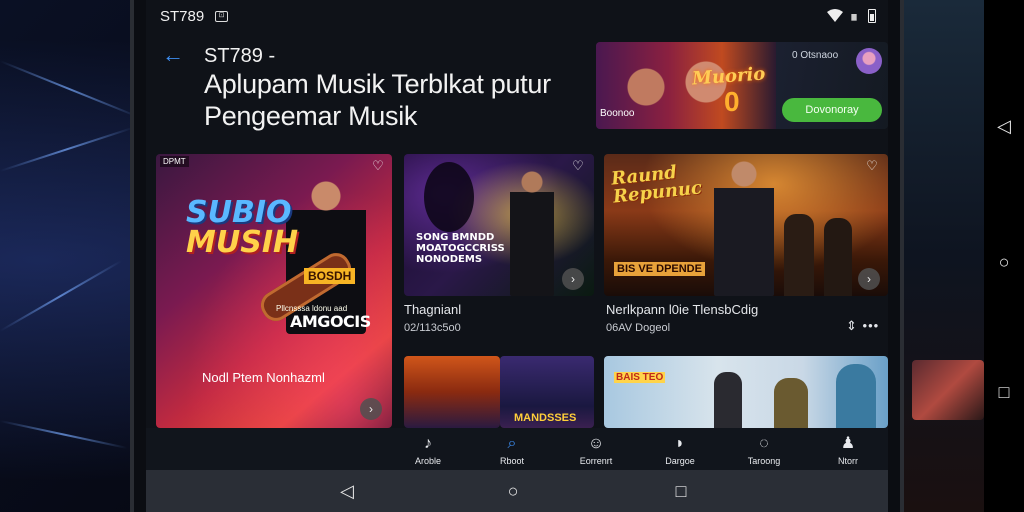 Image resolution: width=1024 pixels, height=512 pixels. I want to click on card-poster-text: SONG BMNDD MOATOGCCRISS NONODEMS, so click(460, 248).